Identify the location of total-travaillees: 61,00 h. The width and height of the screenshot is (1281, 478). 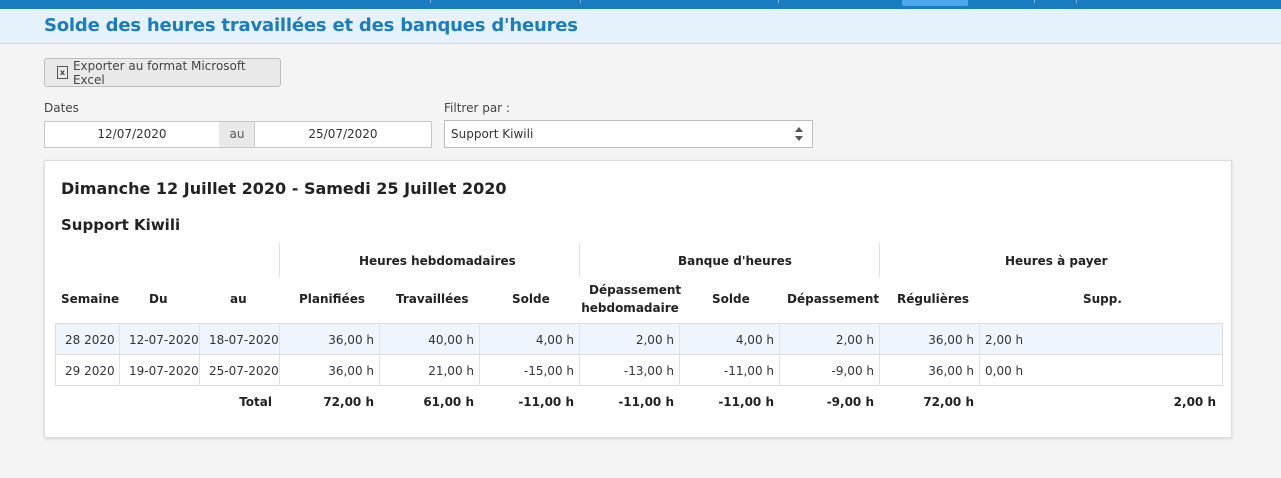
(448, 402).